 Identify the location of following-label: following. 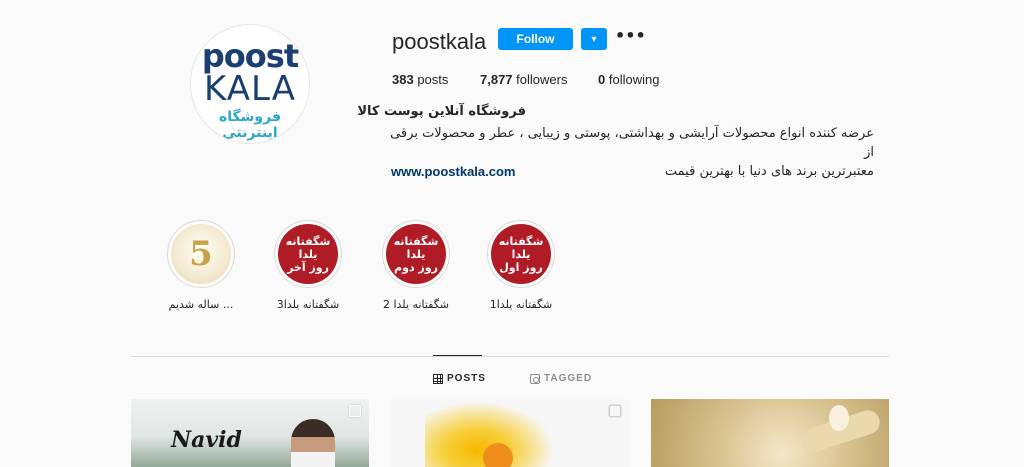
(634, 79).